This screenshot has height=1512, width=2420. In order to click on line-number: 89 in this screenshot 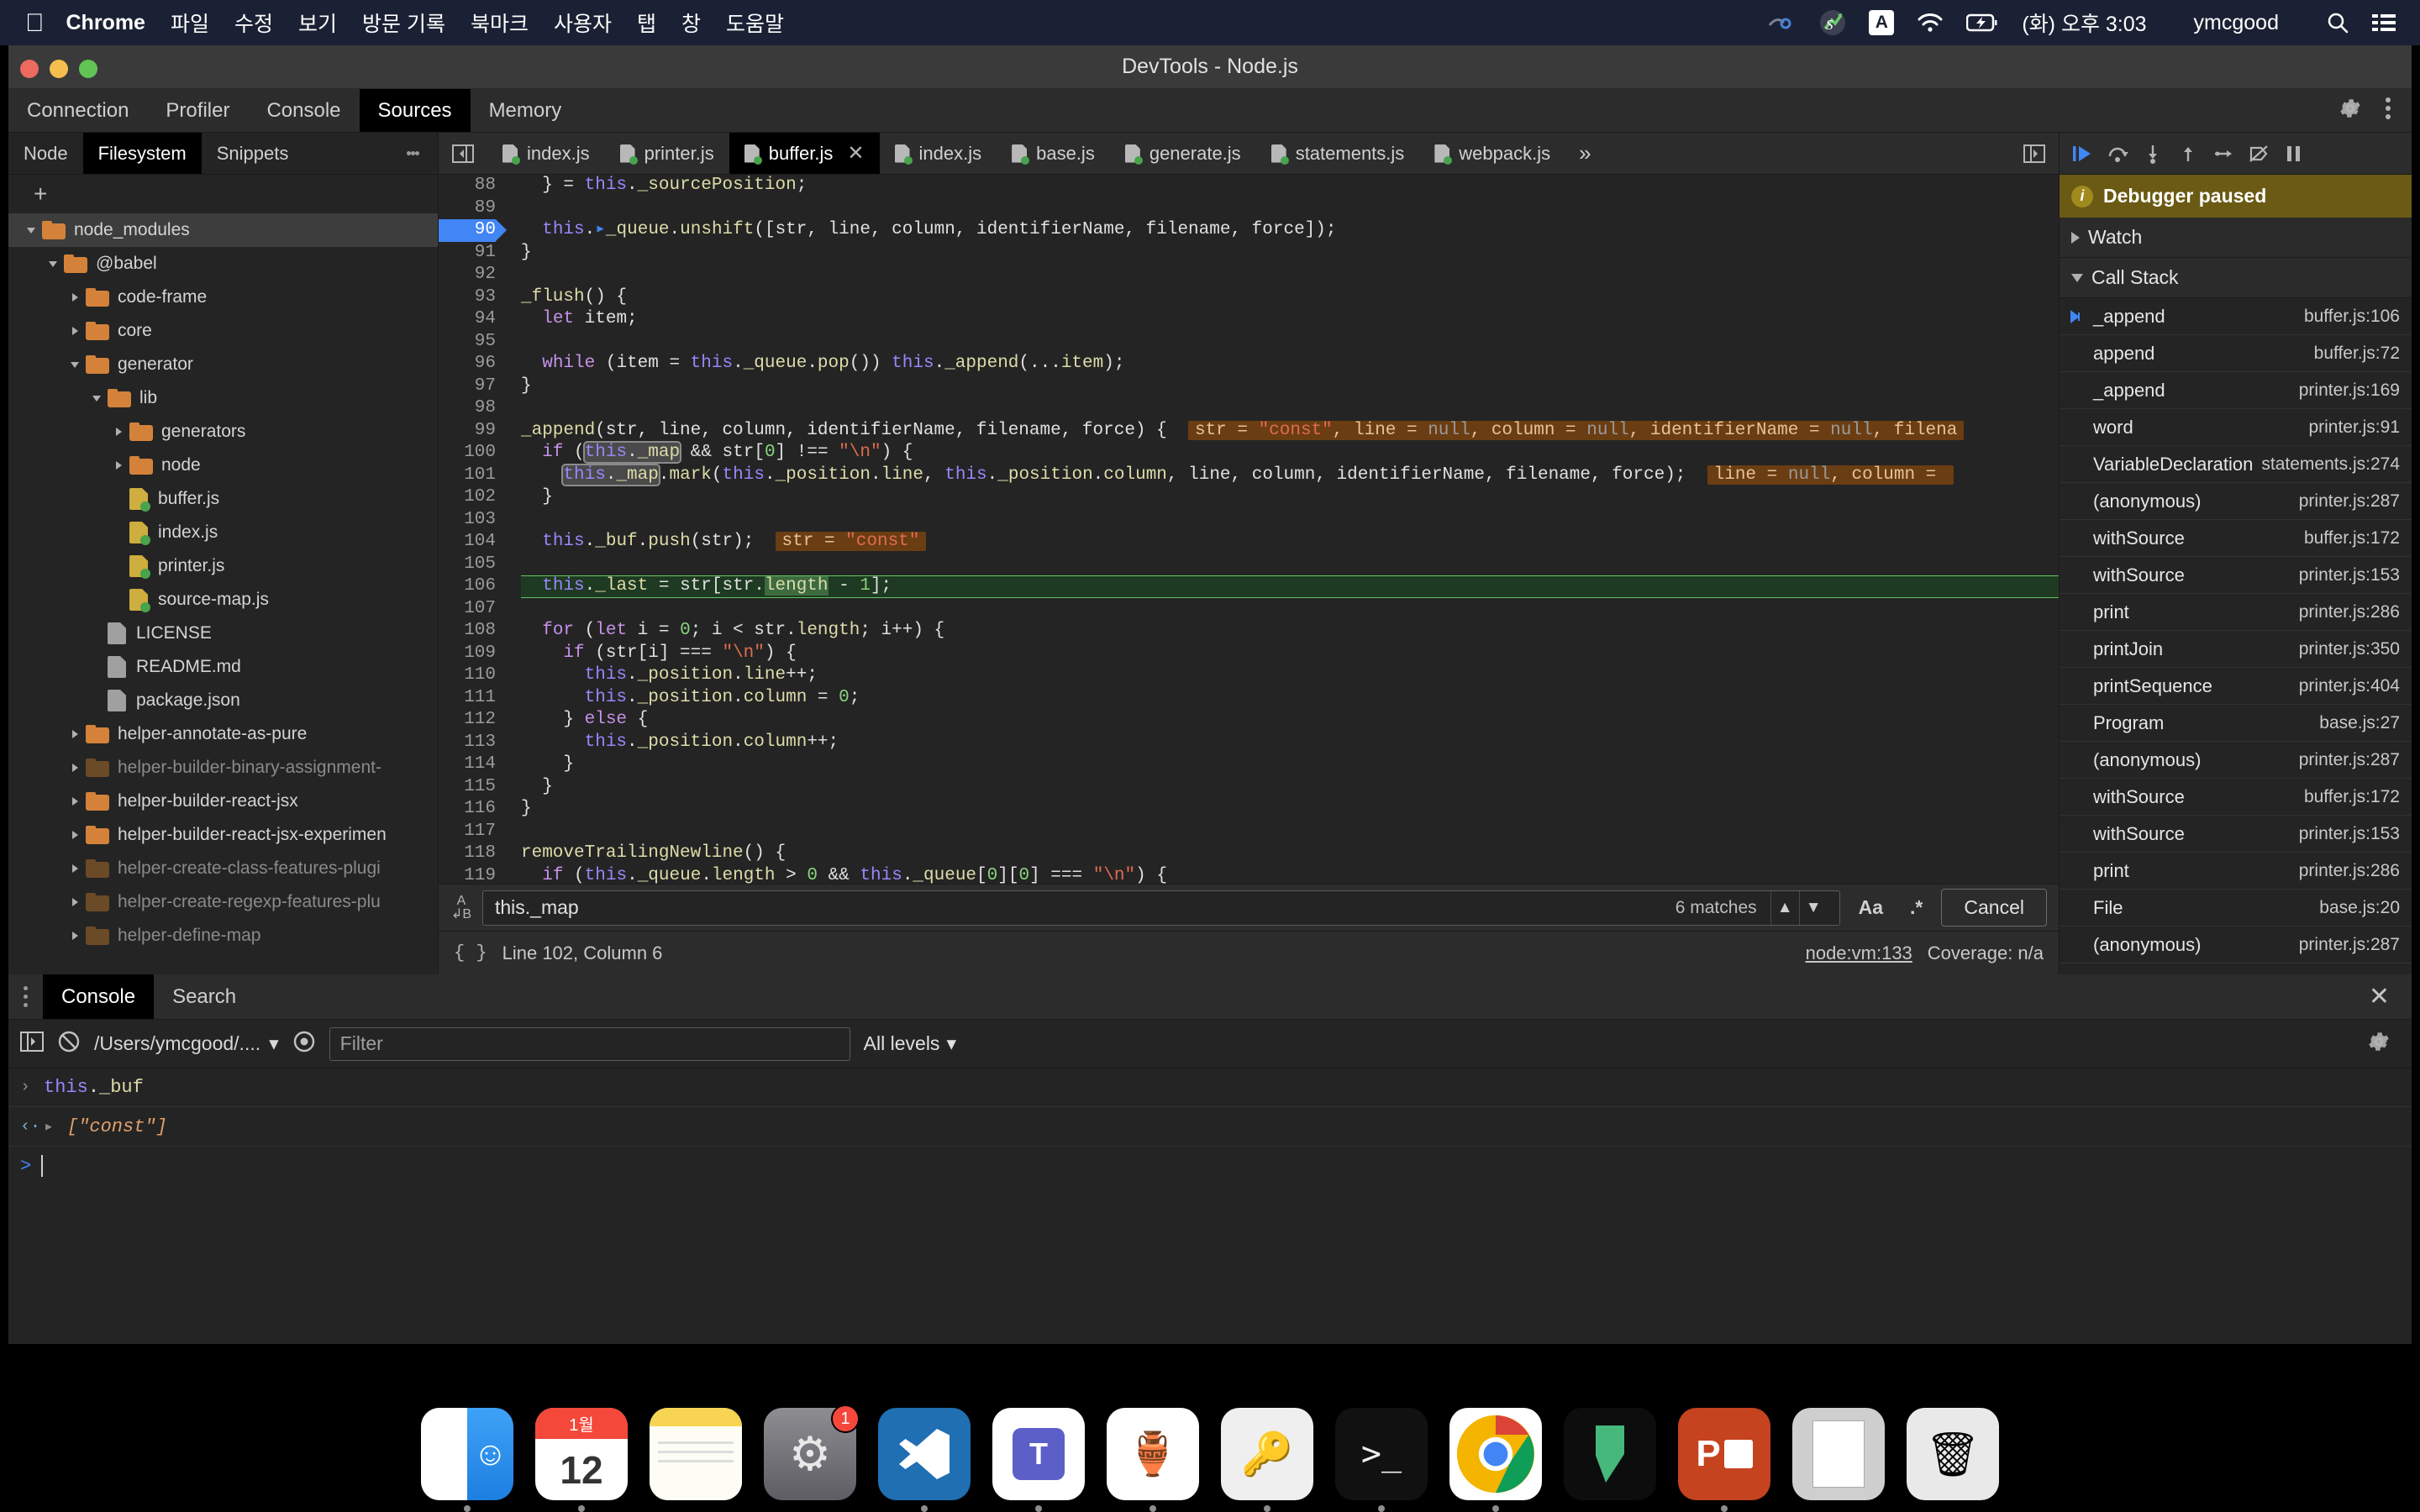, I will do `click(467, 208)`.